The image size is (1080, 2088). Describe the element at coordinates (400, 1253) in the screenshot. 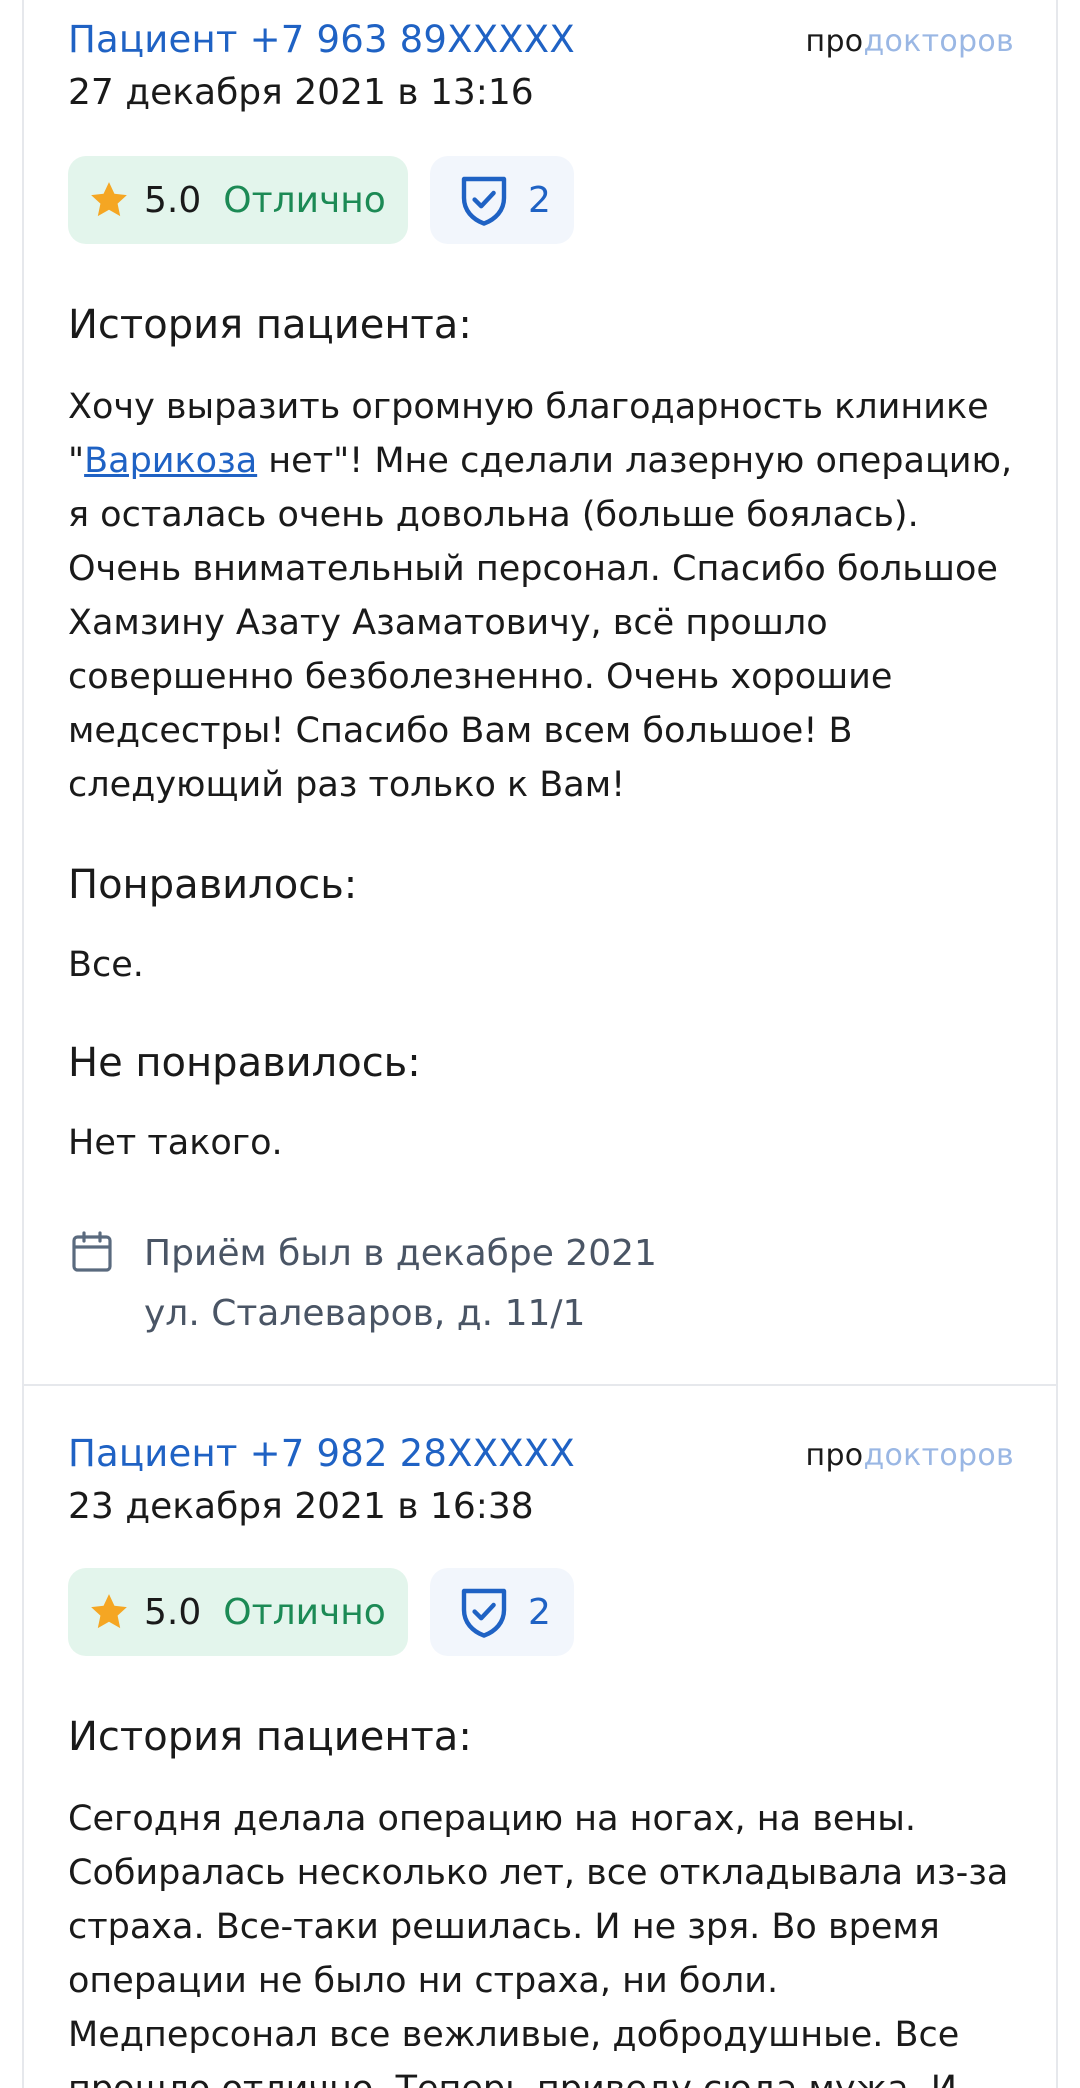

I see `visit-date: Приём был в декабре 2021` at that location.